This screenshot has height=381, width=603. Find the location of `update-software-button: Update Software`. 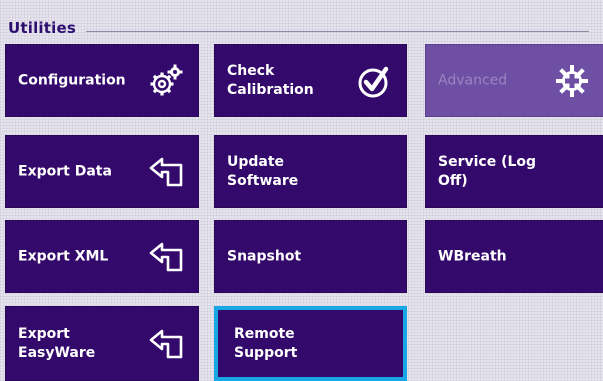

update-software-button: Update Software is located at coordinates (310, 171).